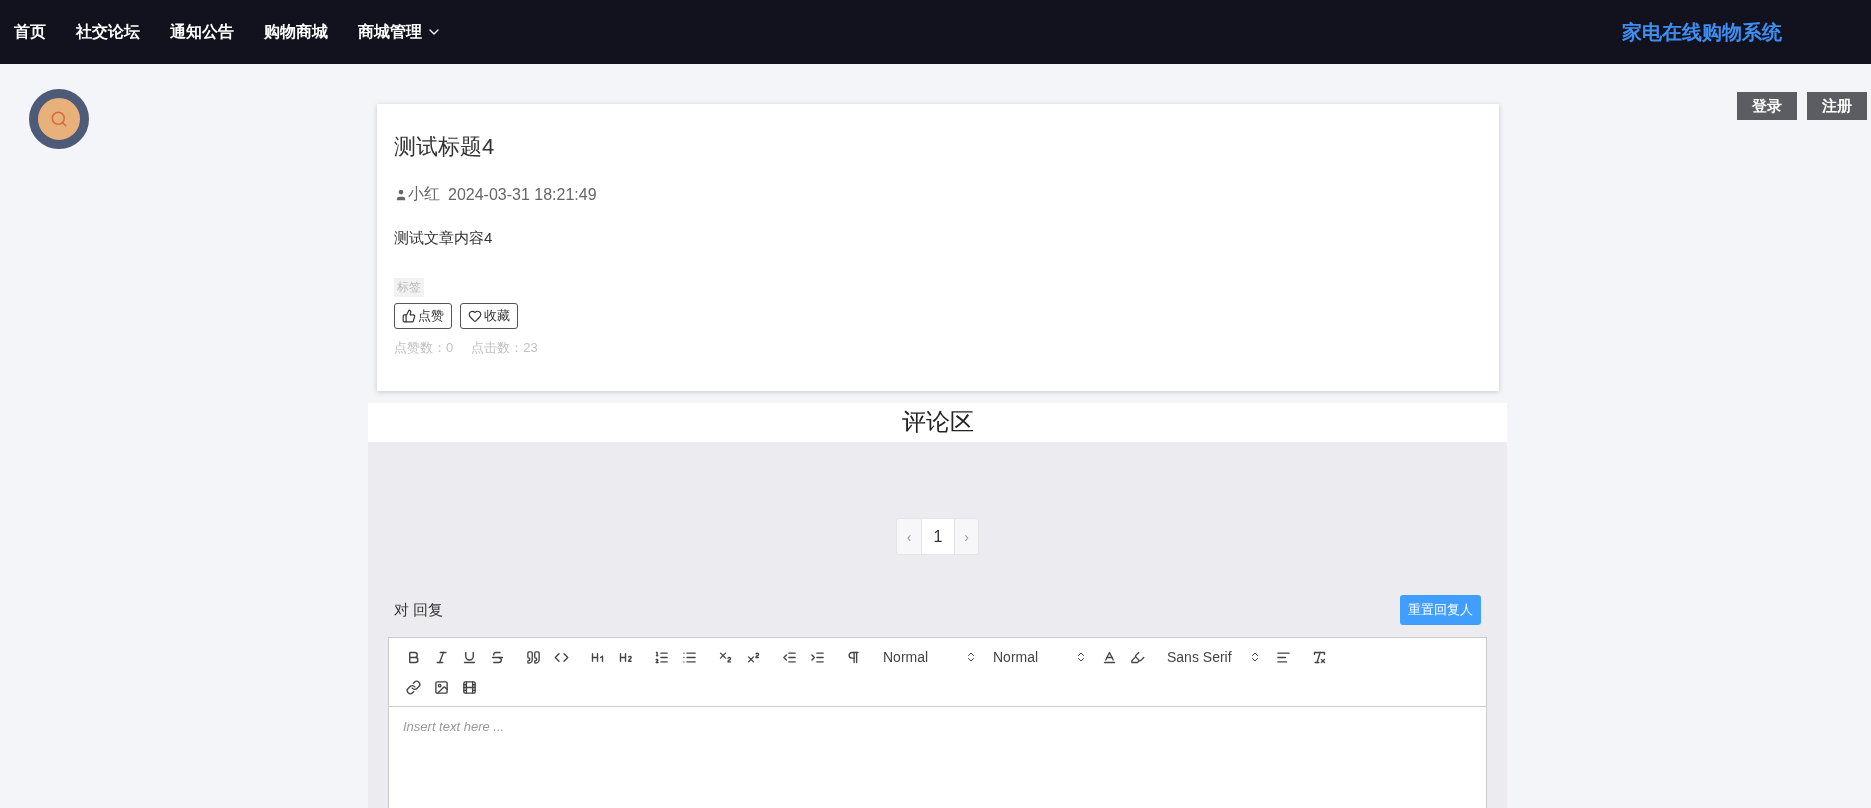 The image size is (1871, 808). What do you see at coordinates (401, 194) in the screenshot?
I see `user-icon` at bounding box center [401, 194].